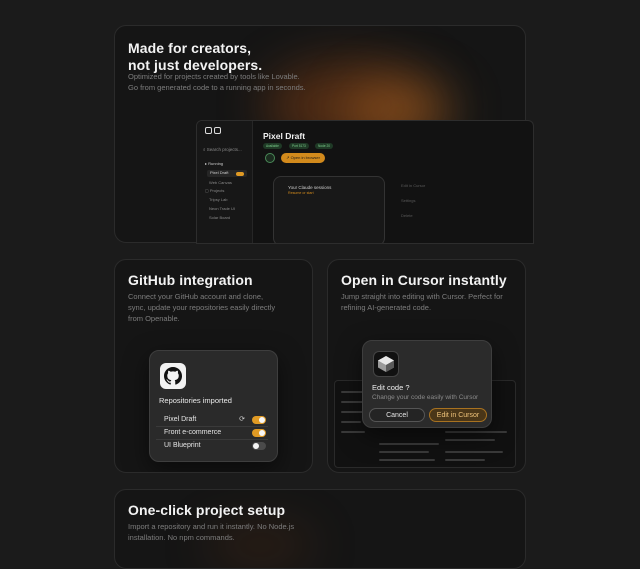  Describe the element at coordinates (397, 415) in the screenshot. I see `cancel-button: Cancel` at that location.